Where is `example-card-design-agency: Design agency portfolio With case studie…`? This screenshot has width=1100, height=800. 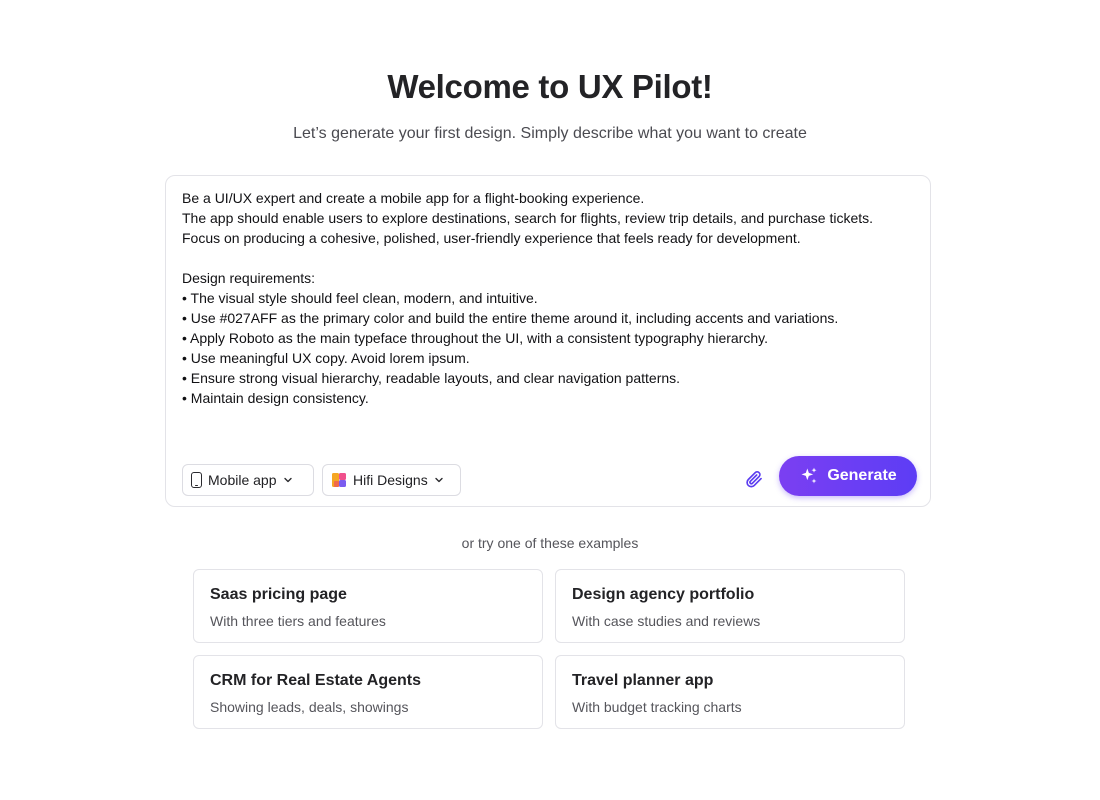
example-card-design-agency: Design agency portfolio With case studie… is located at coordinates (730, 606).